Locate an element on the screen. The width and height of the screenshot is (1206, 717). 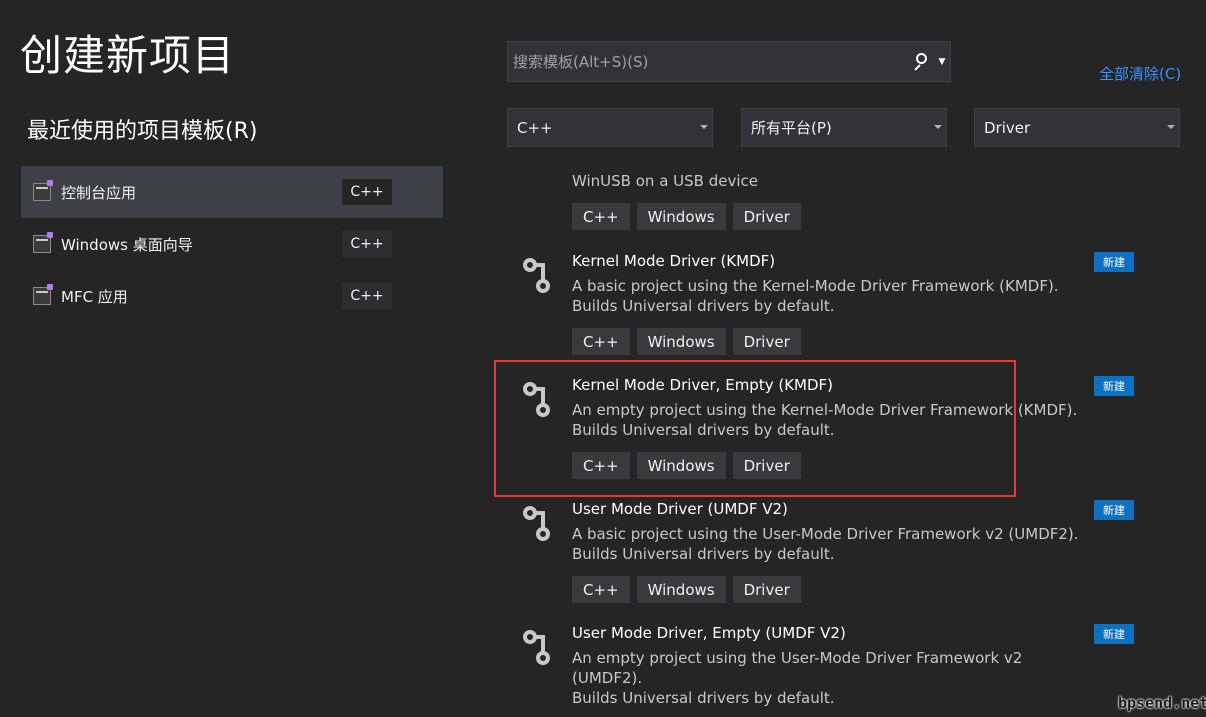
windows-desktop-icon is located at coordinates (43, 242).